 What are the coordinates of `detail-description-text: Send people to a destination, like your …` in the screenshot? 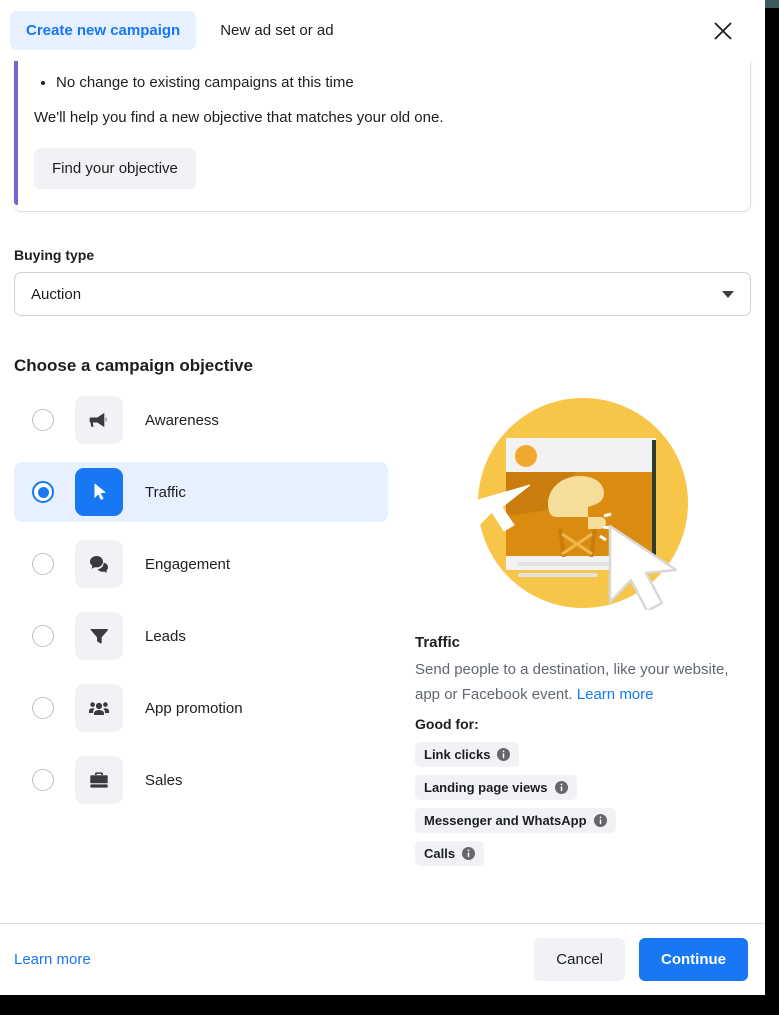 It's located at (572, 682).